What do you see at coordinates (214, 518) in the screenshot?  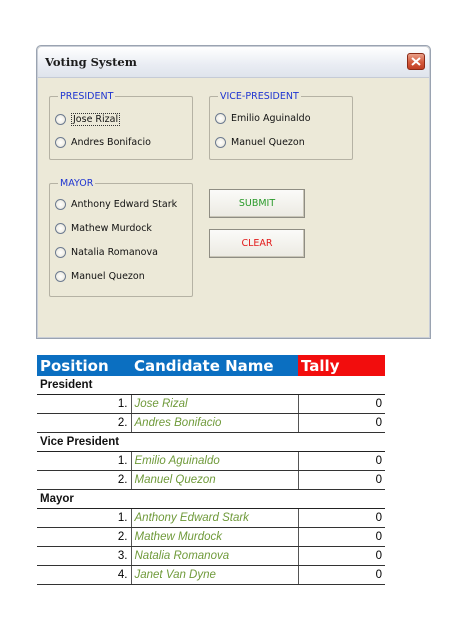 I see `candidate-name: Anthony Edward Stark` at bounding box center [214, 518].